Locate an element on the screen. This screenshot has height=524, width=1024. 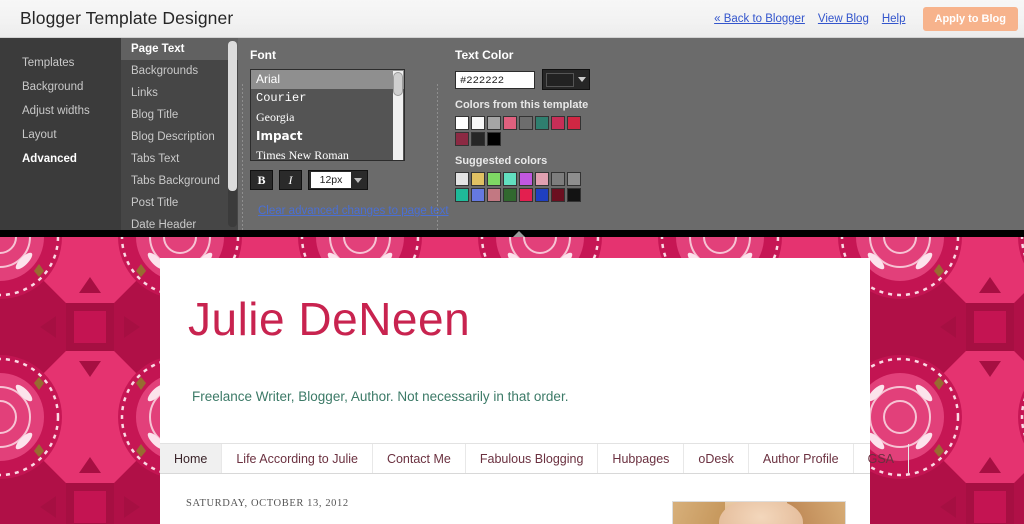
font-size-value: 12px is located at coordinates (331, 180).